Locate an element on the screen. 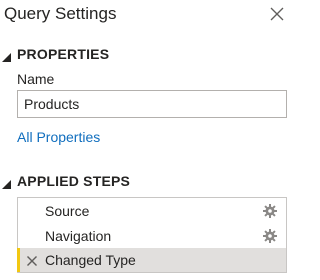 Image resolution: width=320 pixels, height=280 pixels. delete-step-icon is located at coordinates (32, 260).